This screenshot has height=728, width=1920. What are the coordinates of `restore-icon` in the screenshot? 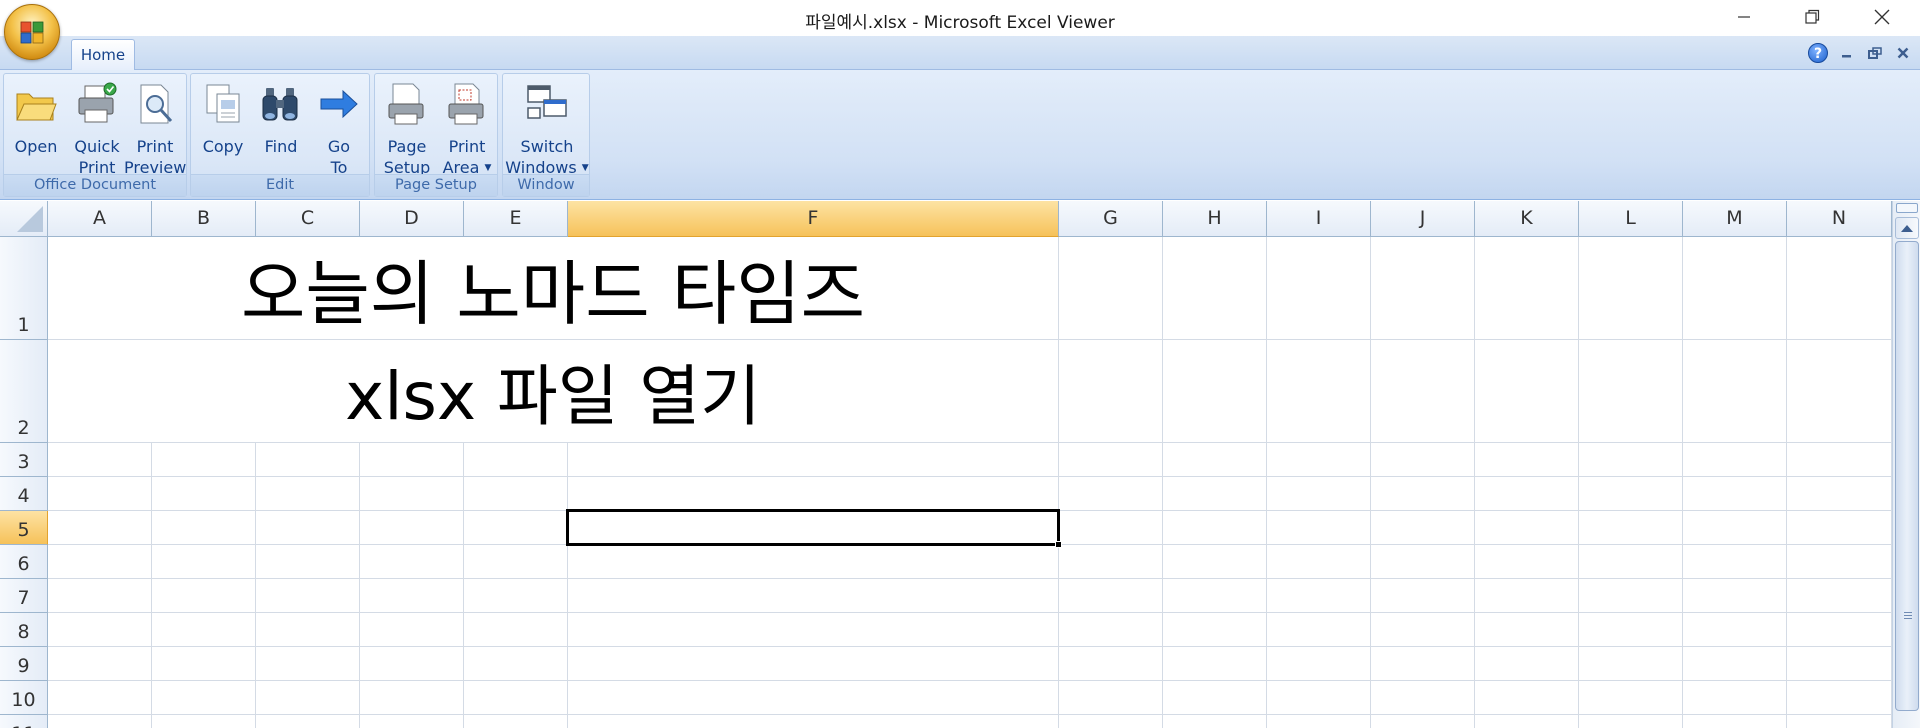 It's located at (1812, 16).